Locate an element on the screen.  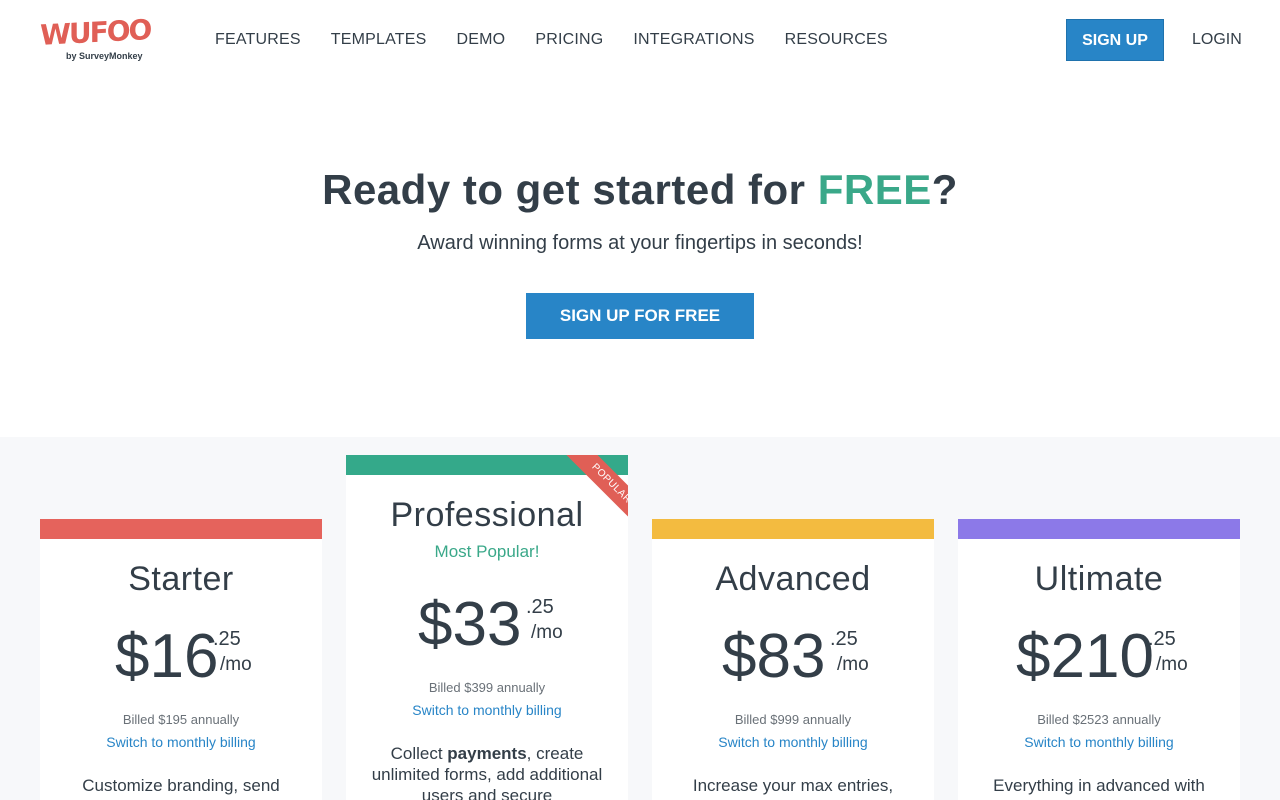
hero-title: Ready to get started for FREE? is located at coordinates (640, 190).